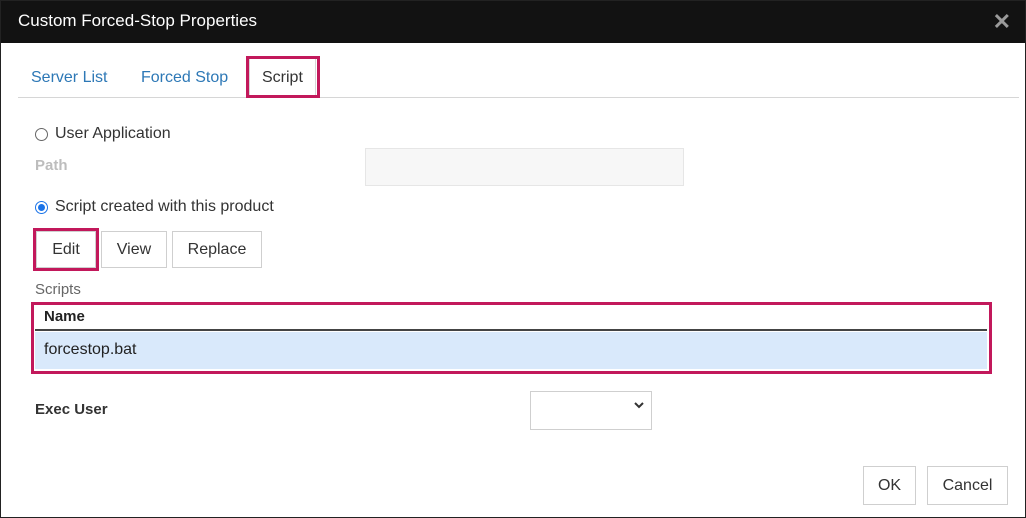 This screenshot has height=518, width=1026. What do you see at coordinates (90, 349) in the screenshot?
I see `script-name-cell: forcestop.bat` at bounding box center [90, 349].